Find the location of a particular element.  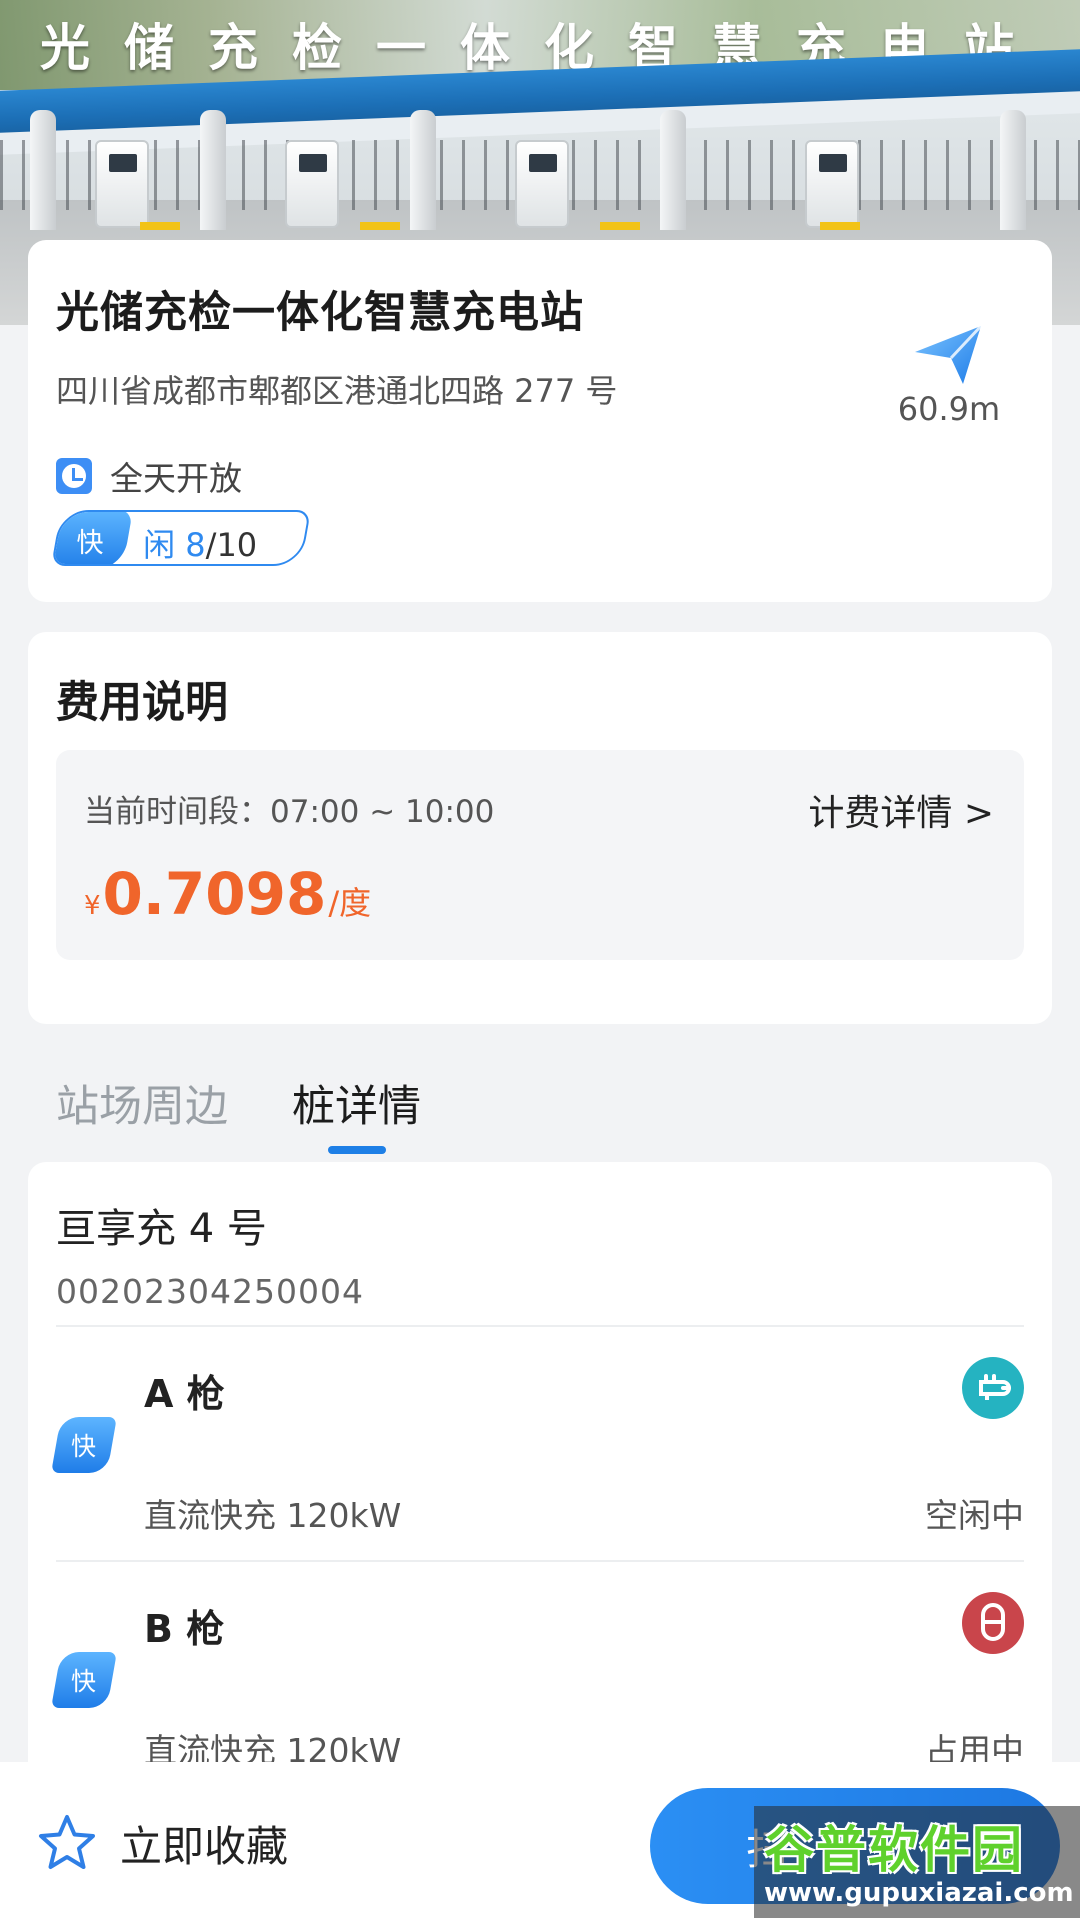

plug-icon is located at coordinates (993, 1388).